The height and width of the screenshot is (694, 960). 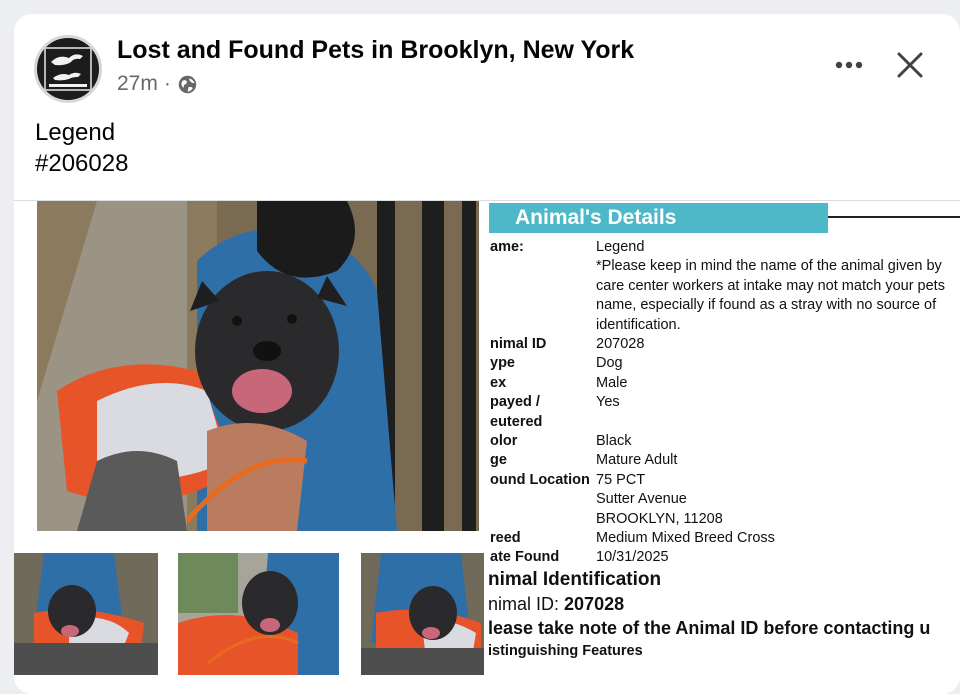 What do you see at coordinates (540, 479) in the screenshot?
I see `detail-label: ound Location` at bounding box center [540, 479].